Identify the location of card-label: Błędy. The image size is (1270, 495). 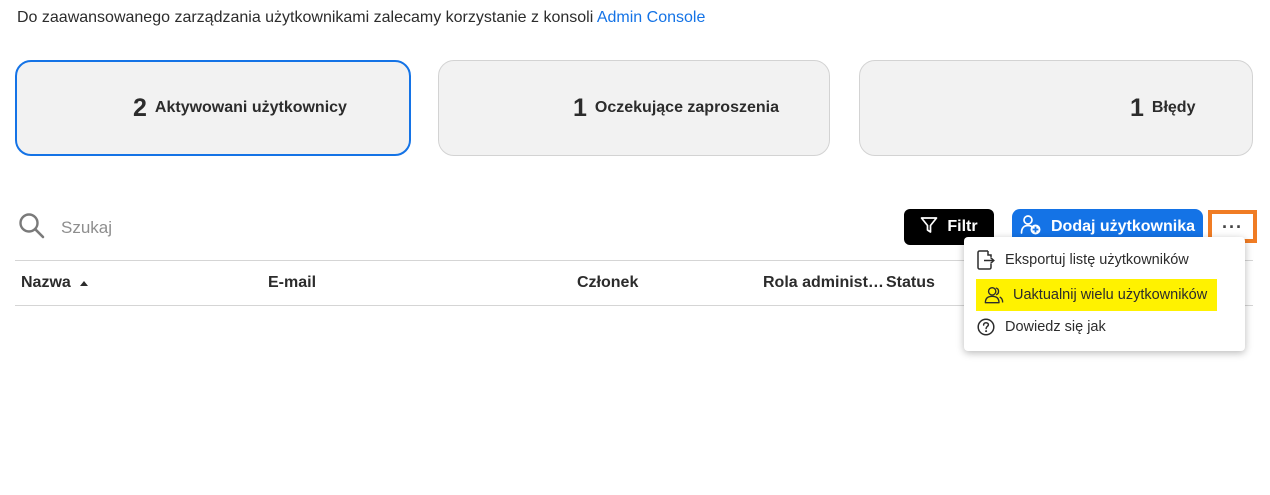
(1173, 107).